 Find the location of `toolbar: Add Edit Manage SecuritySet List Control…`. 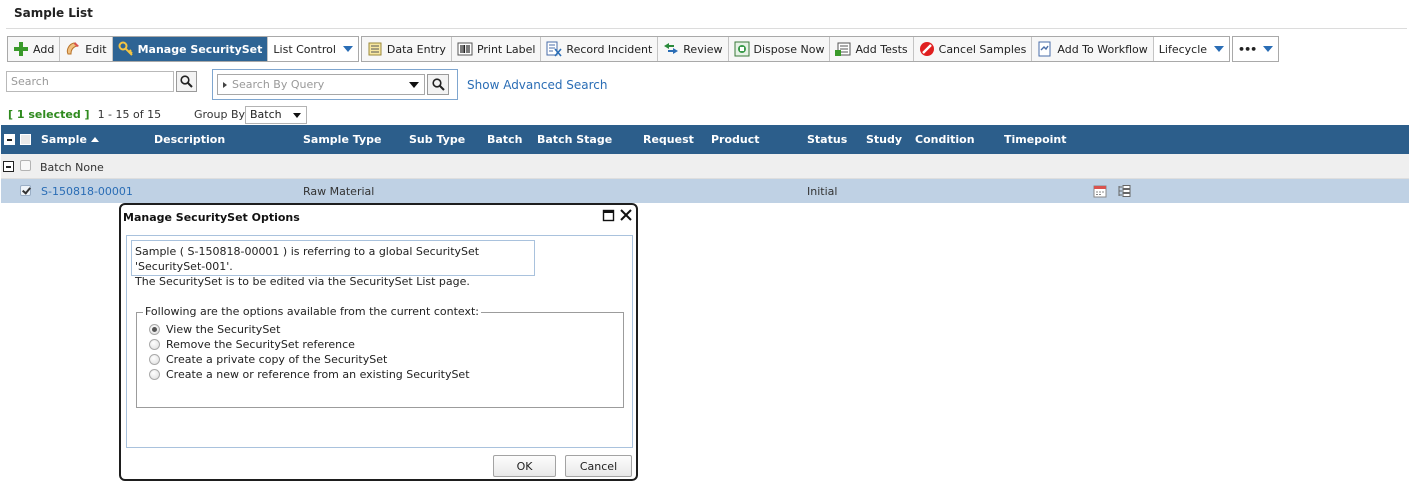

toolbar: Add Edit Manage SecuritySet List Control… is located at coordinates (643, 49).